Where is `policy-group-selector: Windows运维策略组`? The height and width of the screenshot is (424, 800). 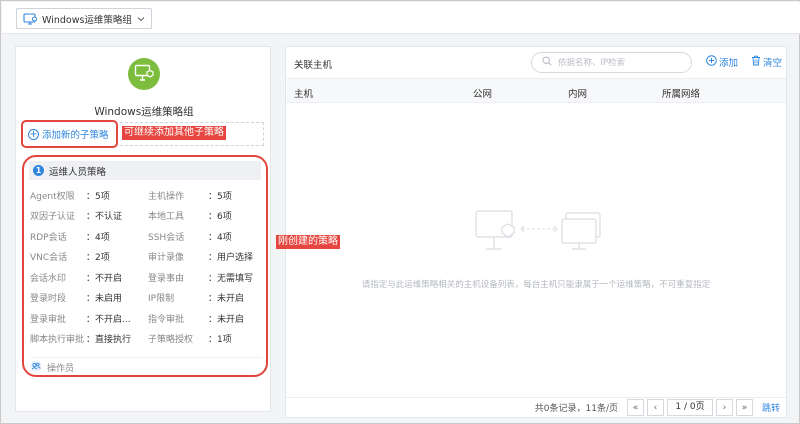 policy-group-selector: Windows运维策略组 is located at coordinates (84, 18).